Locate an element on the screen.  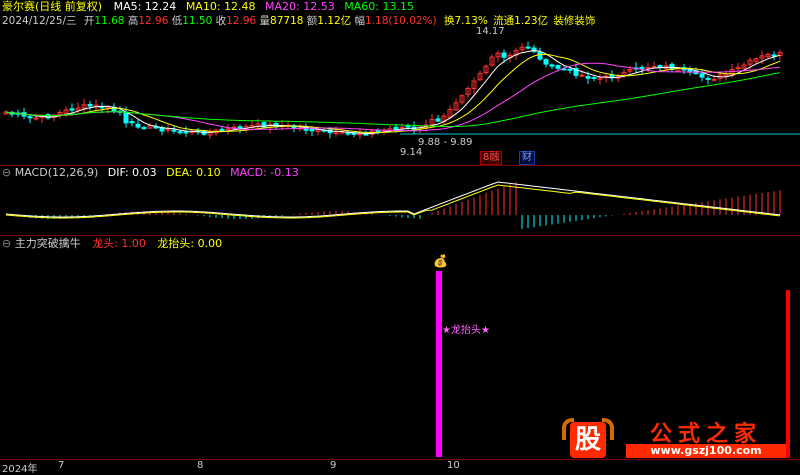
time-axis-month-10: 10 is located at coordinates (453, 465).